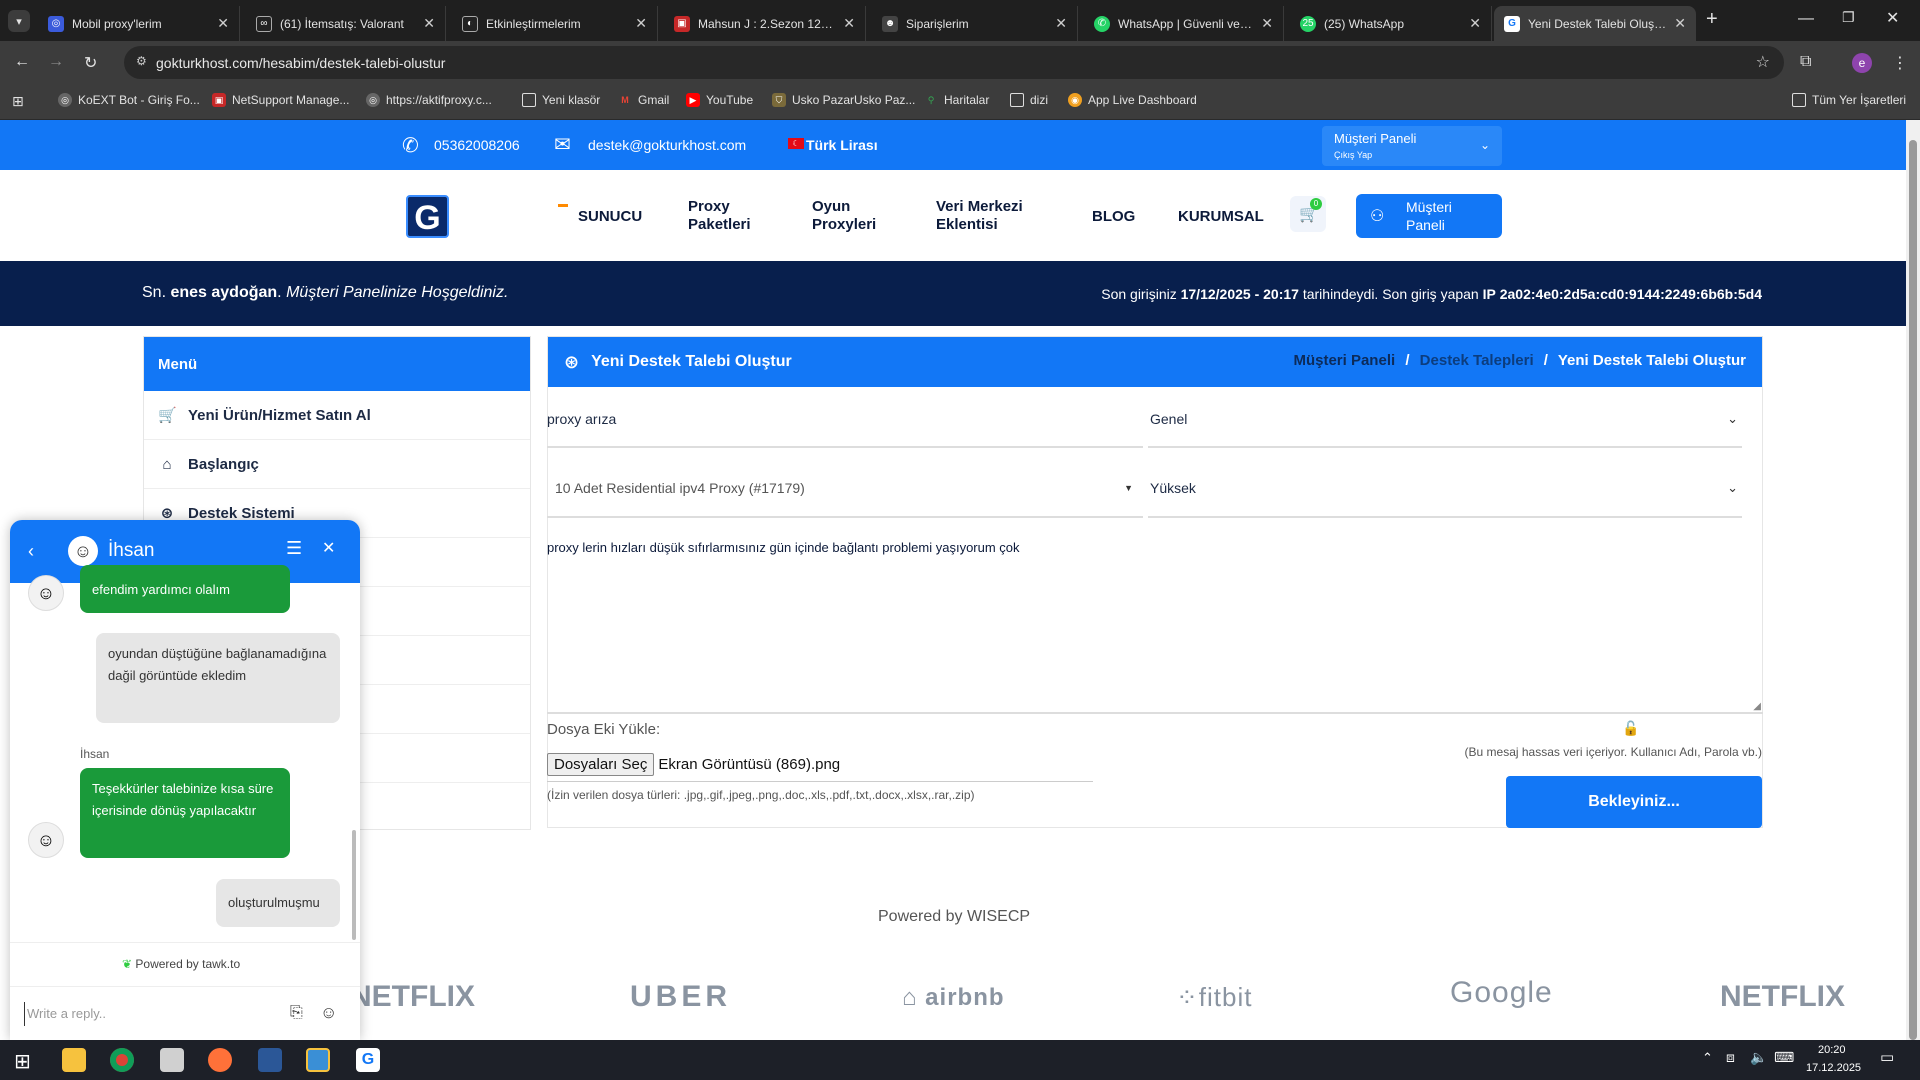 The height and width of the screenshot is (1080, 1920). What do you see at coordinates (172, 1060) in the screenshot?
I see `store-icon` at bounding box center [172, 1060].